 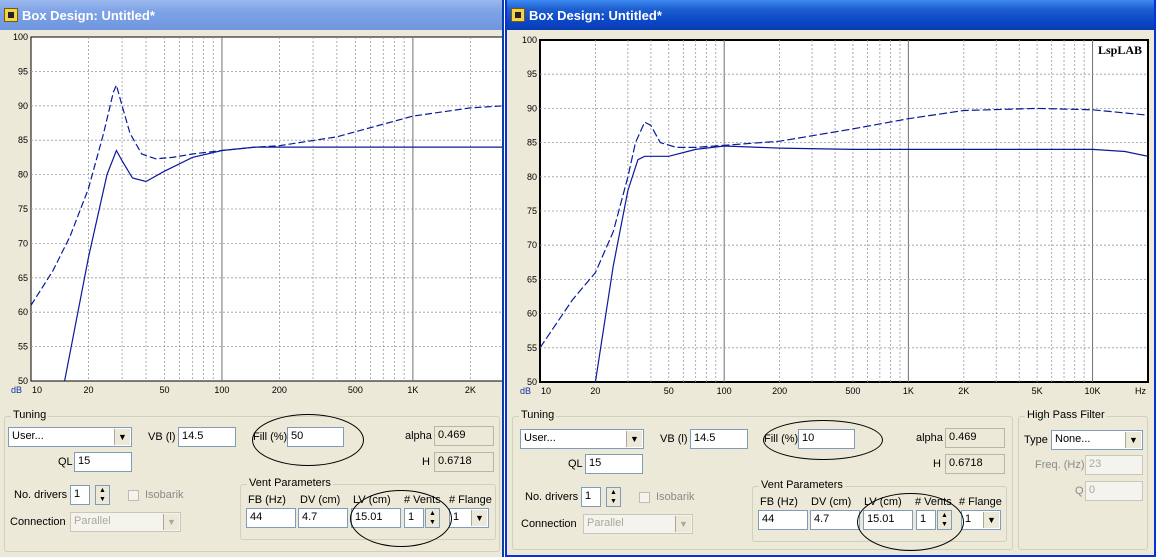 What do you see at coordinates (1093, 391) in the screenshot?
I see `x-tick-label: 10K` at bounding box center [1093, 391].